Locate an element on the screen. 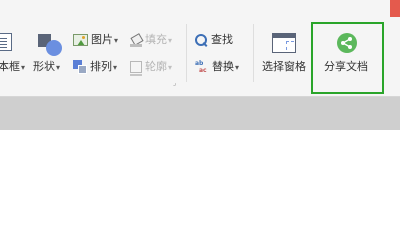 The width and height of the screenshot is (400, 240). selection-pane-icon is located at coordinates (284, 43).